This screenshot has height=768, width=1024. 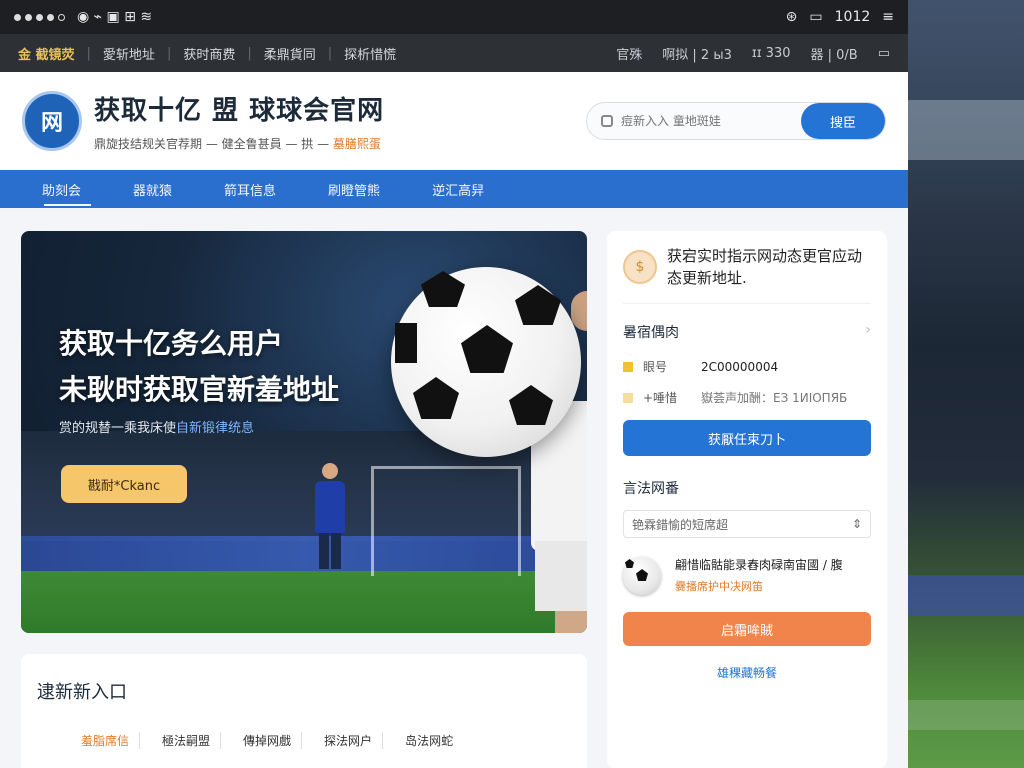 I want to click on info-row: +唾惜 嶽荟声加酬：ЕЗ 1ИIOПЯБ, so click(x=747, y=397).